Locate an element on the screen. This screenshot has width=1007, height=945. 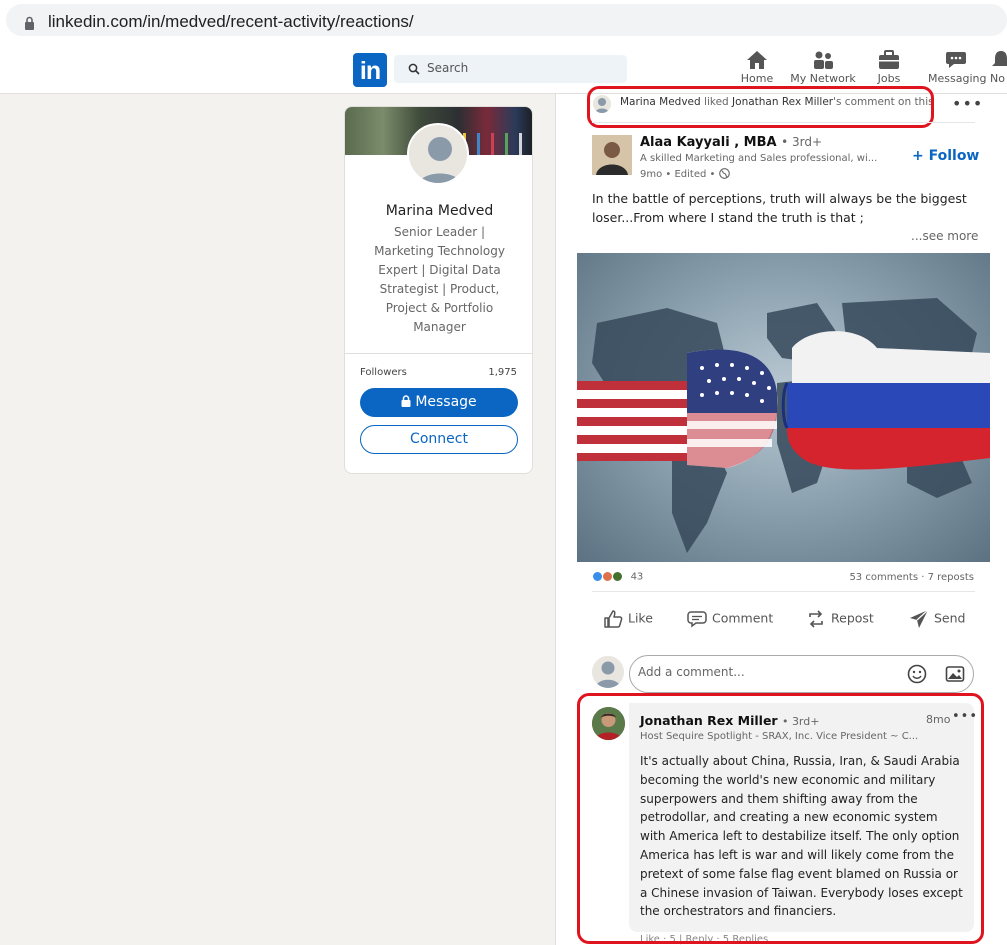
support-reaction-icon is located at coordinates (618, 576).